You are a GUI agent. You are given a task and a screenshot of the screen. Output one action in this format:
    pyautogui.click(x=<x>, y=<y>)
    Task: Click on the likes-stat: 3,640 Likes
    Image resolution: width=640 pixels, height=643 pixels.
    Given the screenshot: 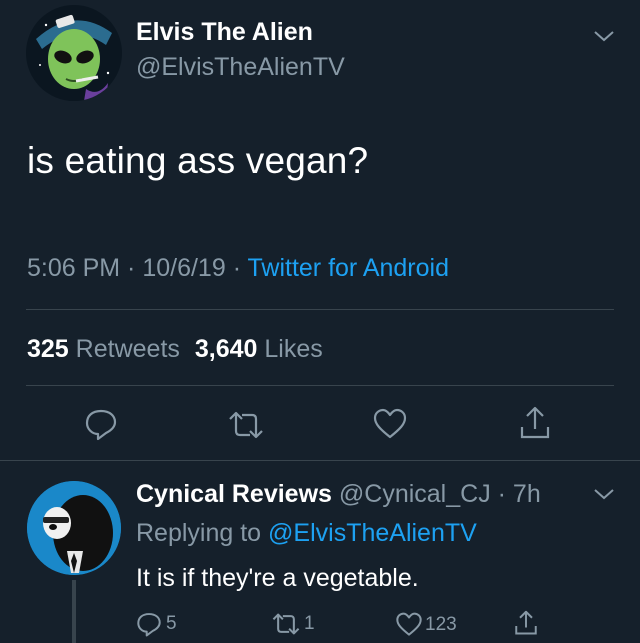 What is the action you would take?
    pyautogui.click(x=259, y=349)
    